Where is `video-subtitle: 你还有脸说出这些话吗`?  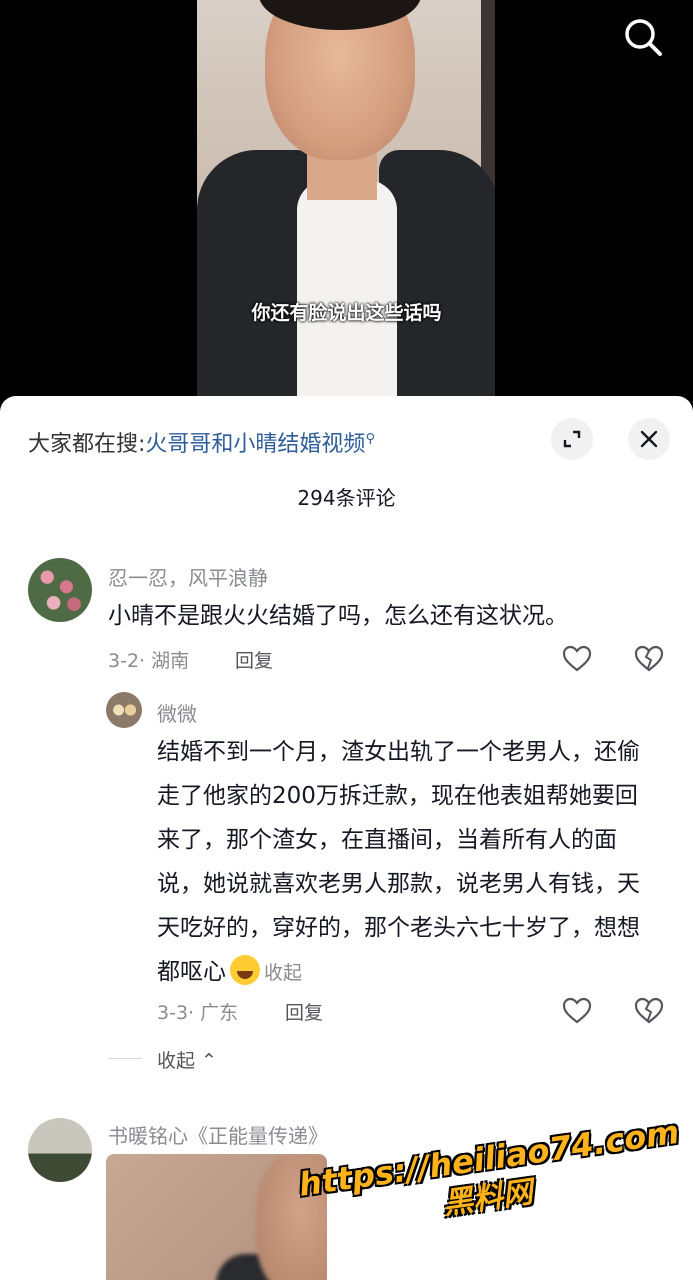
video-subtitle: 你还有脸说出这些话吗 is located at coordinates (346, 313).